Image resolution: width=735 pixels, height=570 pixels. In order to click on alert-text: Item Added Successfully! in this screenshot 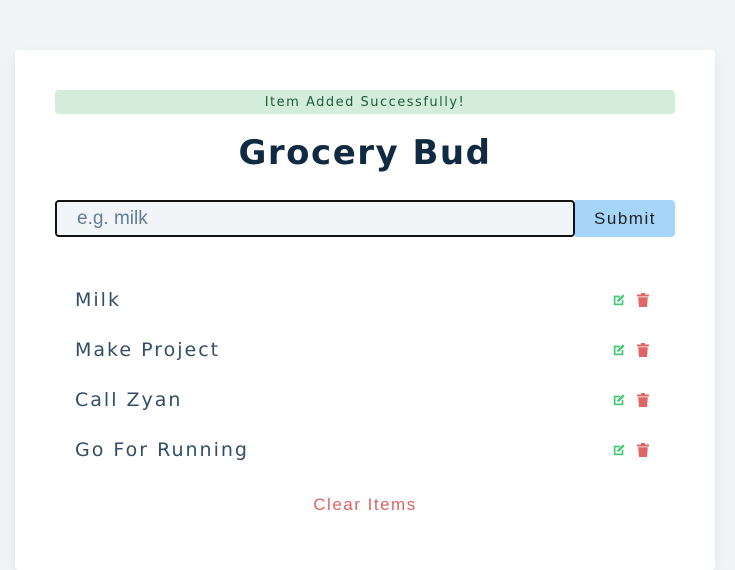, I will do `click(365, 102)`.